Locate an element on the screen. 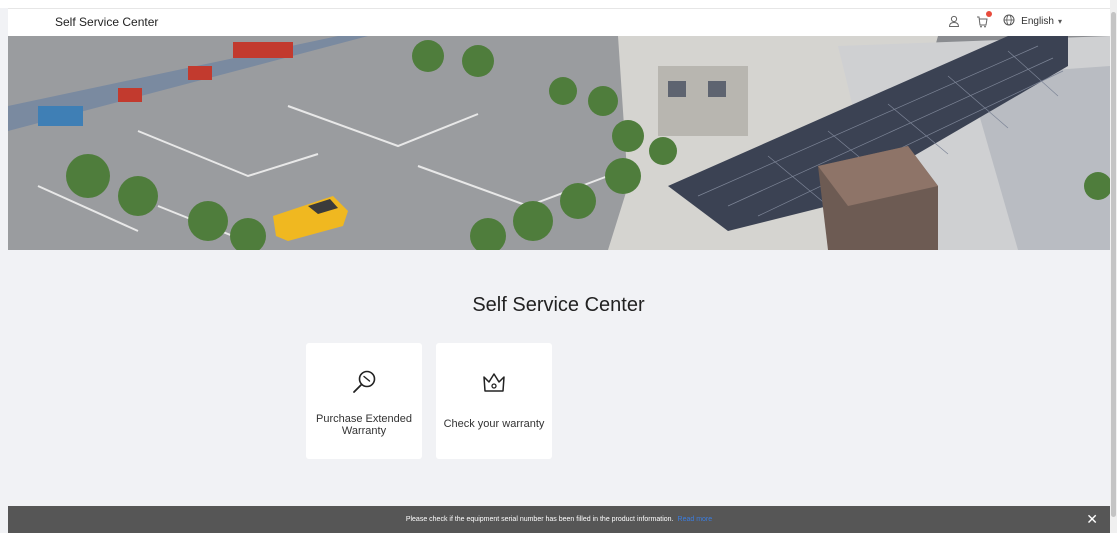 Image resolution: width=1117 pixels, height=533 pixels. site-header: Self Service Center English ▾ is located at coordinates (559, 22).